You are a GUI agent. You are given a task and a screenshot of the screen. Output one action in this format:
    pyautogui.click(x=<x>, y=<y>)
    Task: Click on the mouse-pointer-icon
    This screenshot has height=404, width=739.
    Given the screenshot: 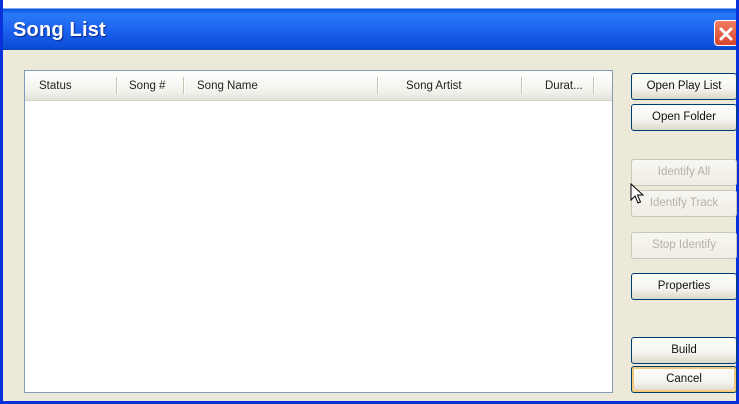 What is the action you would take?
    pyautogui.click(x=637, y=193)
    